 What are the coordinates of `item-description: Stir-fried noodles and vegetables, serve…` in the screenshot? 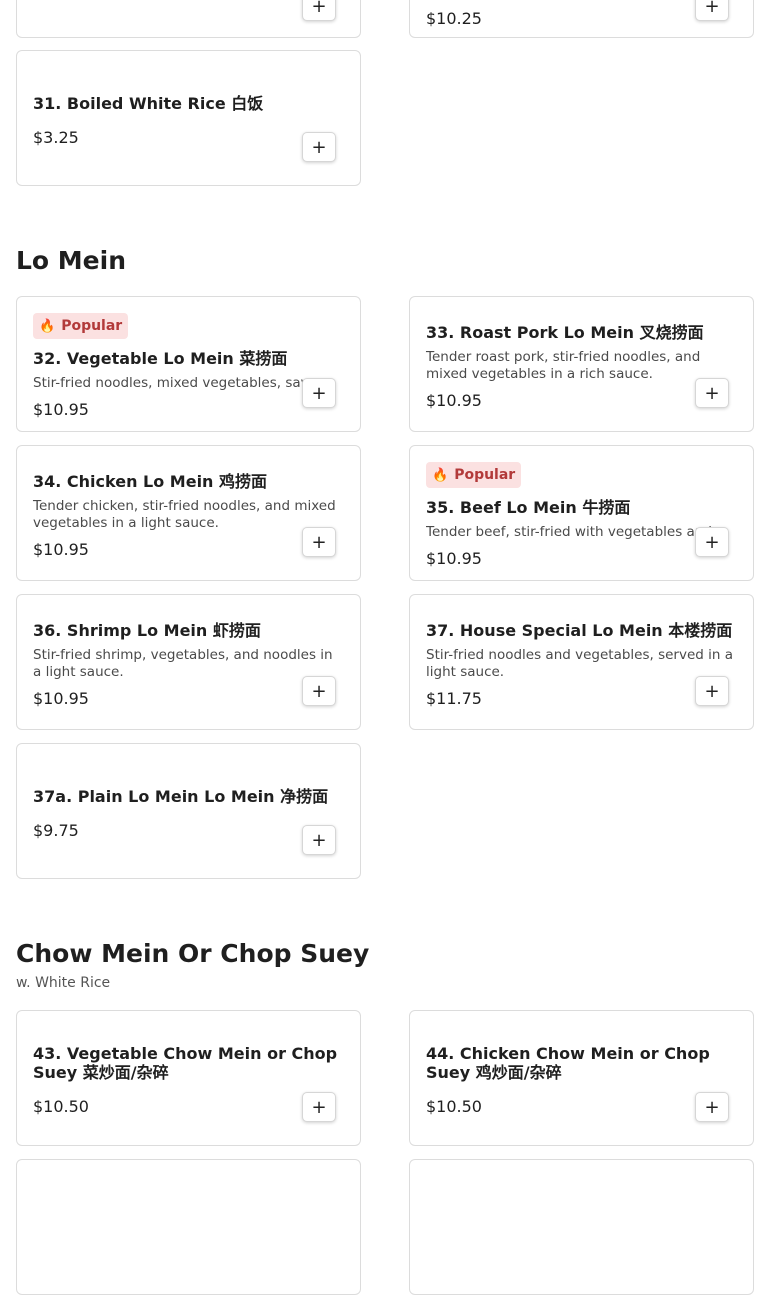 It's located at (579, 663).